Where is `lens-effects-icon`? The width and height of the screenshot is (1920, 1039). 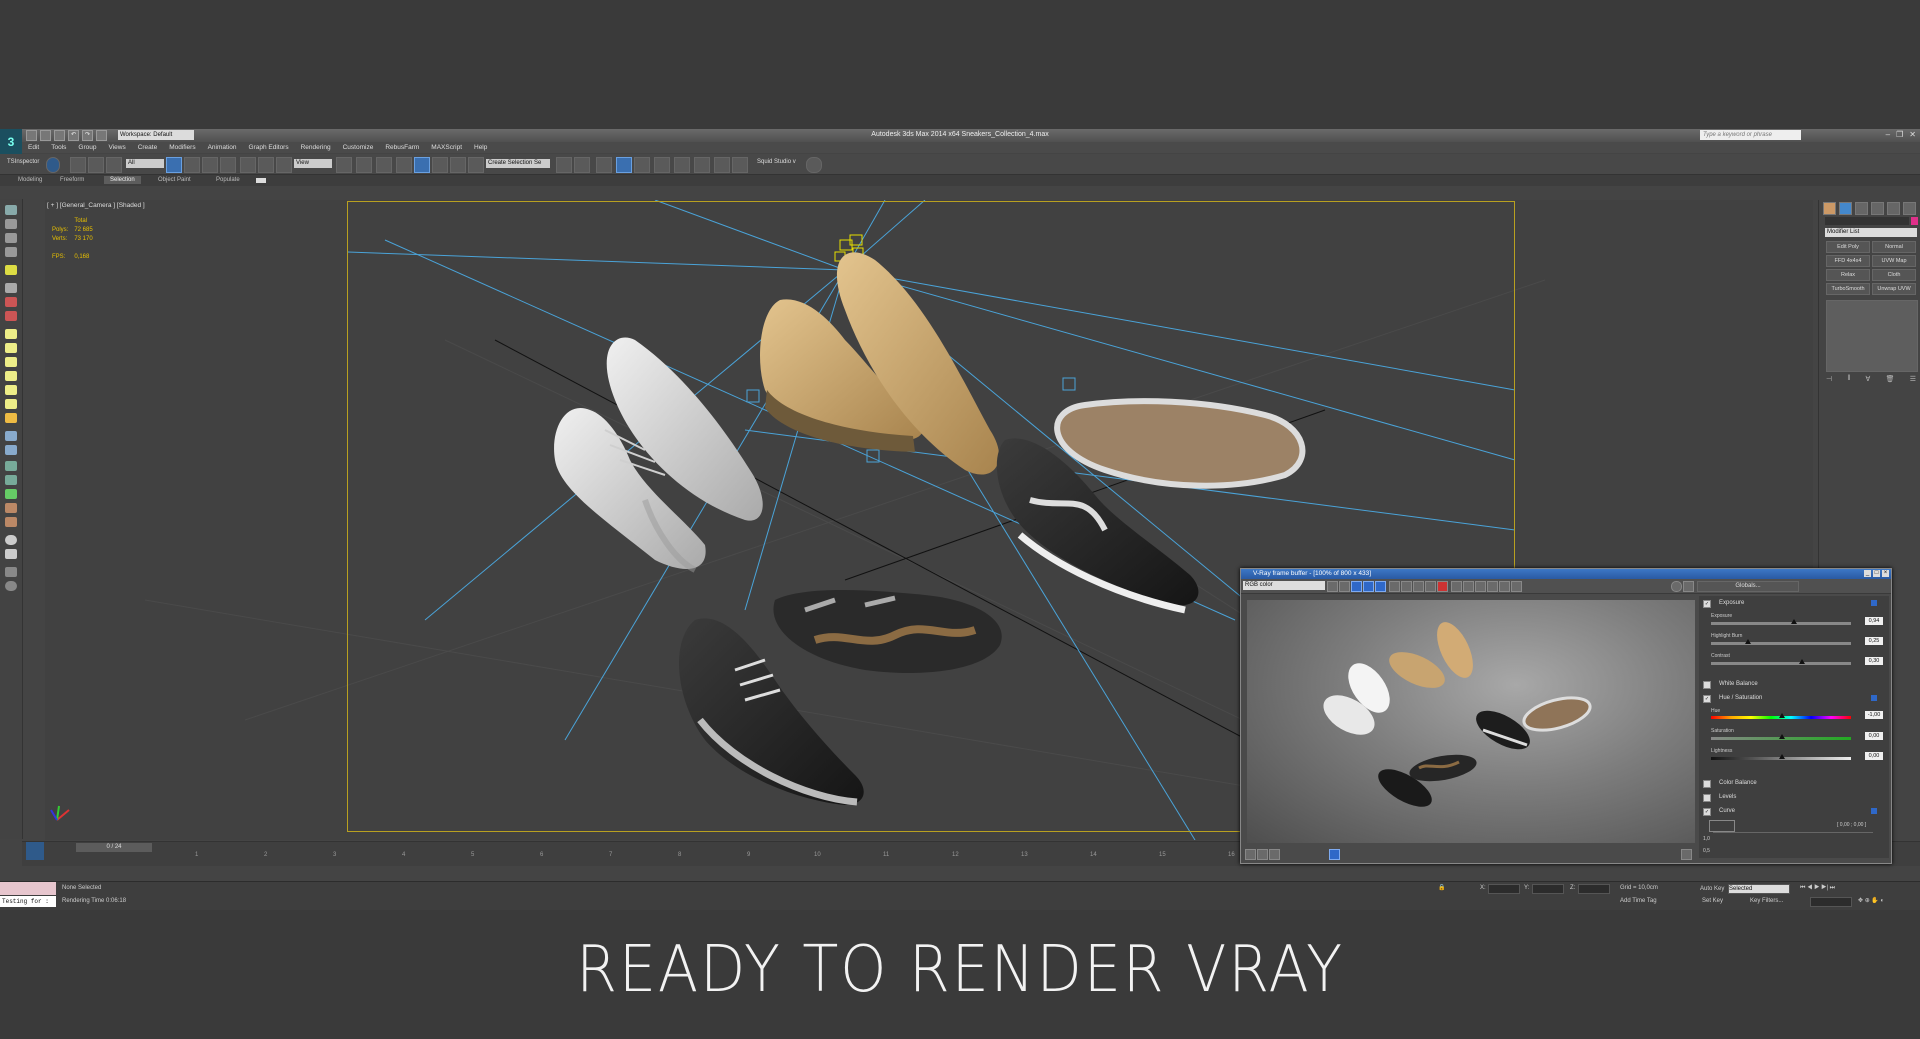 lens-effects-icon is located at coordinates (1516, 586).